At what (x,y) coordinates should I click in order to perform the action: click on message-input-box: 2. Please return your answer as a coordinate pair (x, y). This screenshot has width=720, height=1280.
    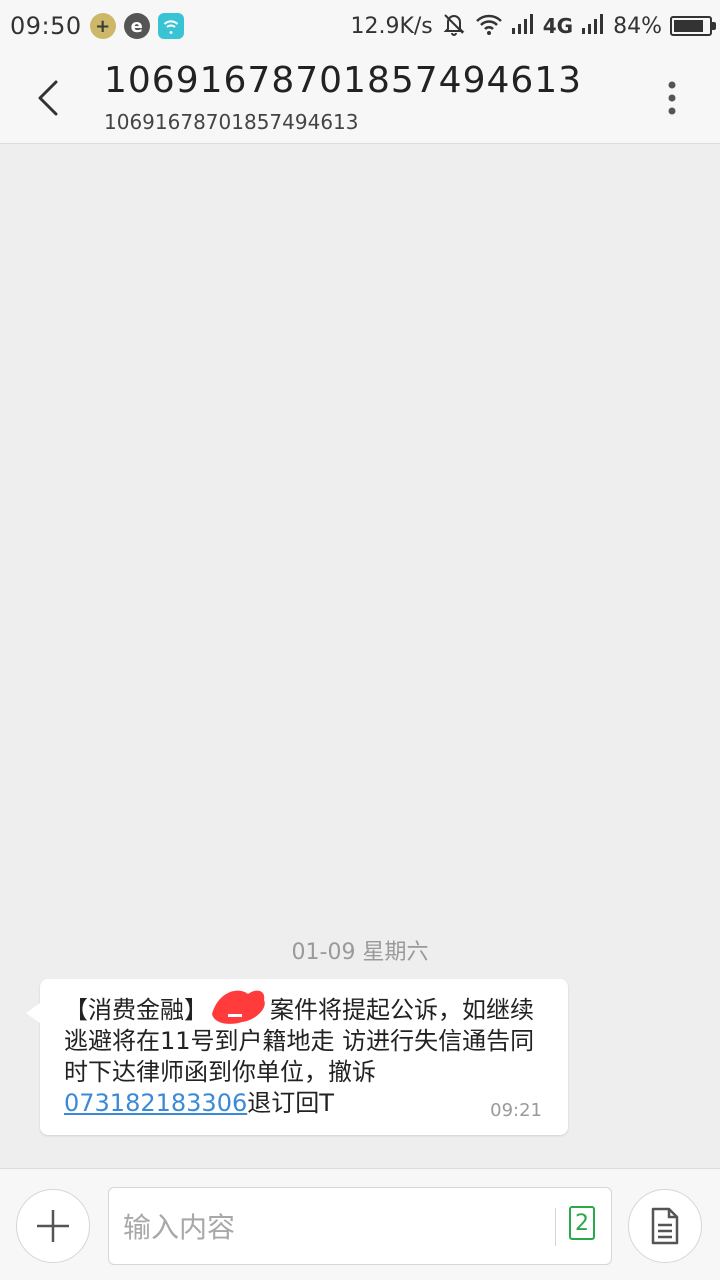
    Looking at the image, I should click on (360, 1226).